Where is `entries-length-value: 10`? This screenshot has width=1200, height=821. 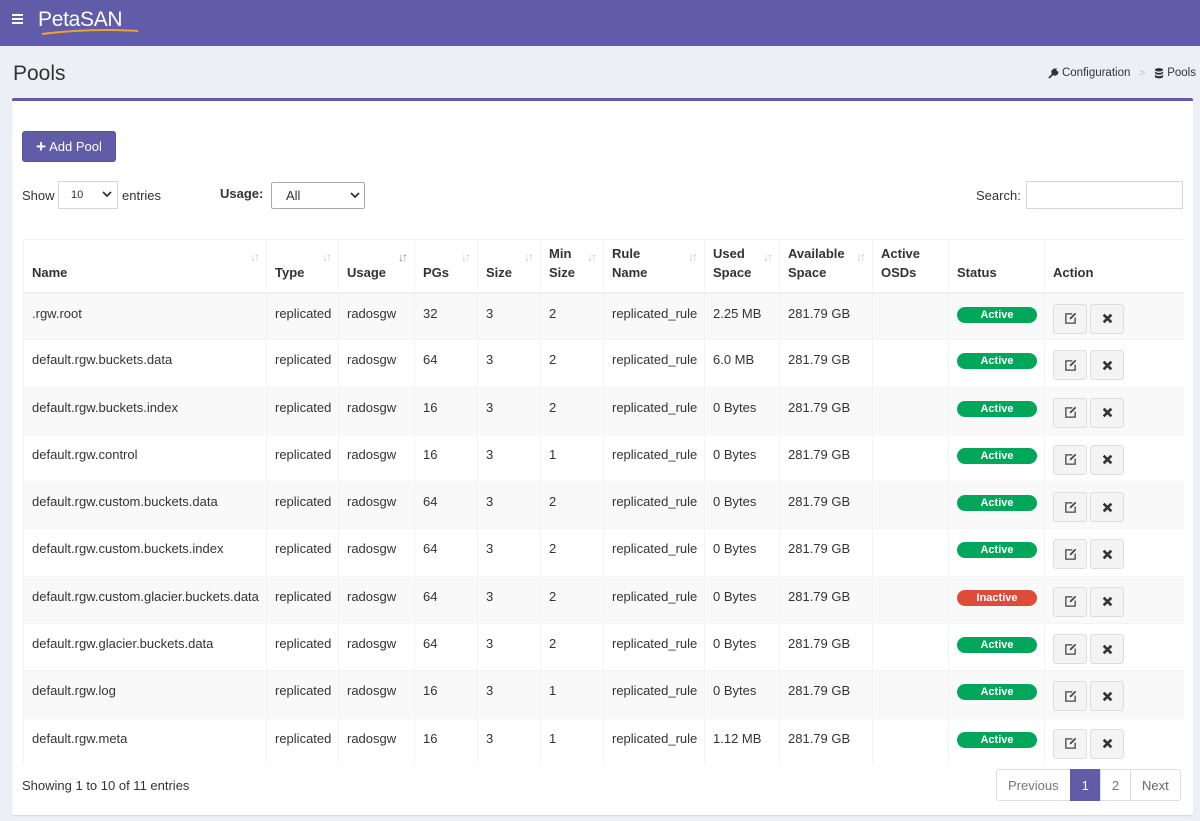
entries-length-value: 10 is located at coordinates (77, 195).